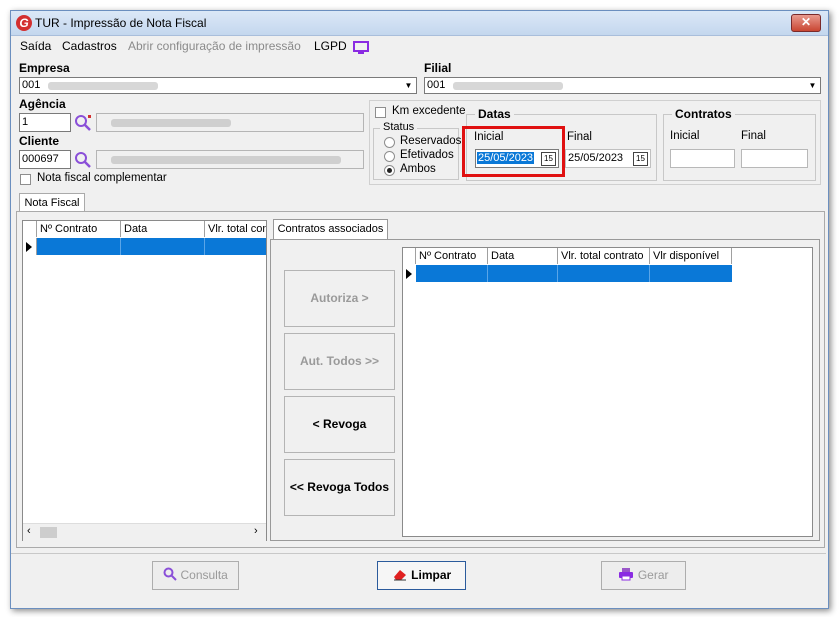  Describe the element at coordinates (214, 46) in the screenshot. I see `menu-abrir-configuracao: Abrir configuração de impressão` at that location.